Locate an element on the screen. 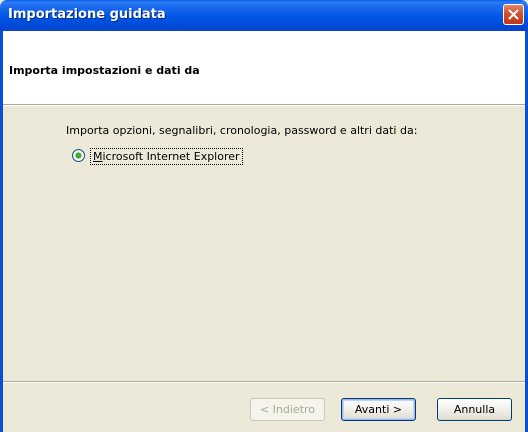  radio-selected-dot is located at coordinates (78, 155).